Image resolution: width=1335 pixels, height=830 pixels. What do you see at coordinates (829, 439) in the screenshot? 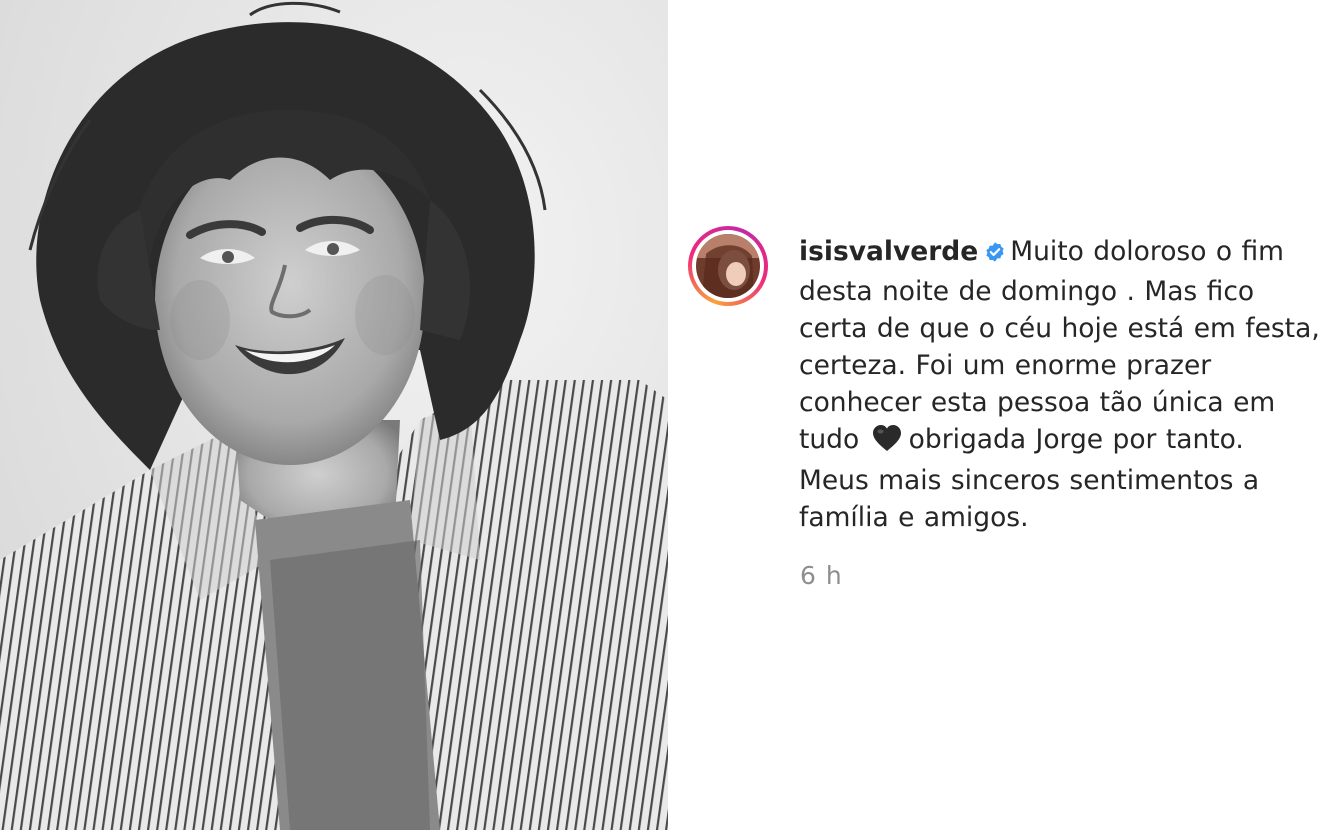
I see `caption-text-6a: tudo` at bounding box center [829, 439].